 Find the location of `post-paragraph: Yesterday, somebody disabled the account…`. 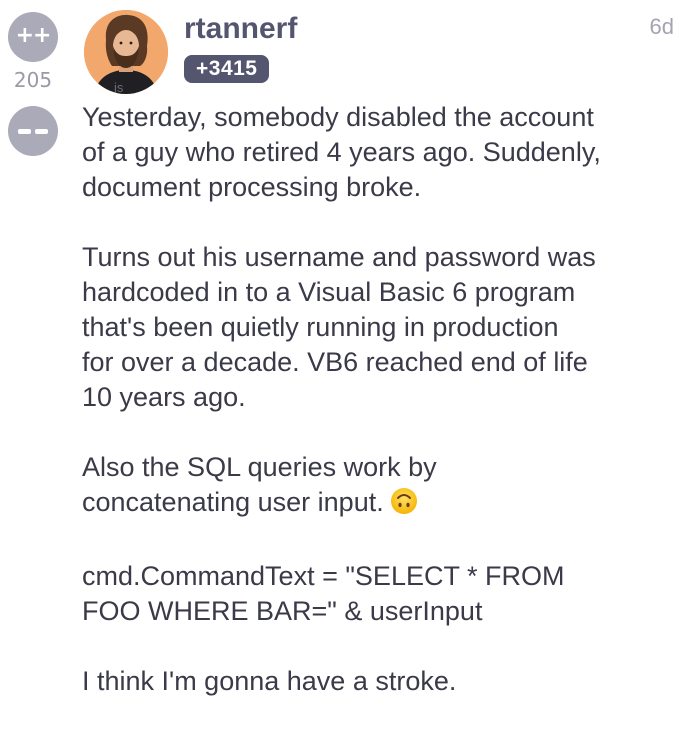

post-paragraph: Yesterday, somebody disabled the account… is located at coordinates (380, 152).